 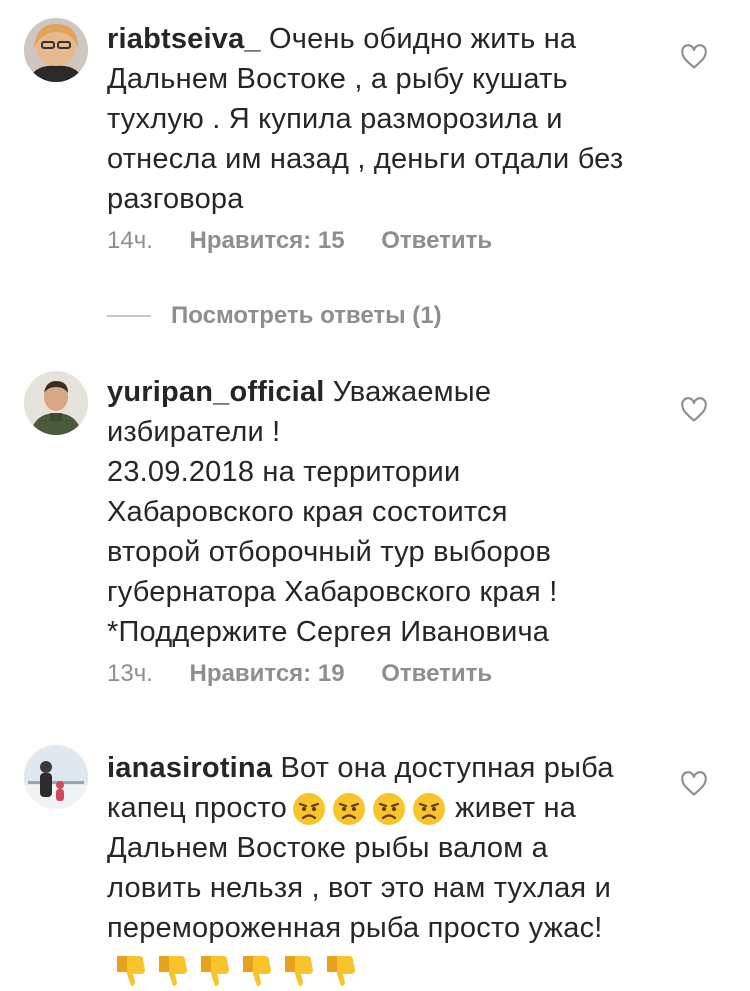 I want to click on comment-meta: 14ч. Нравится: 15 Ответить, so click(x=299, y=241).